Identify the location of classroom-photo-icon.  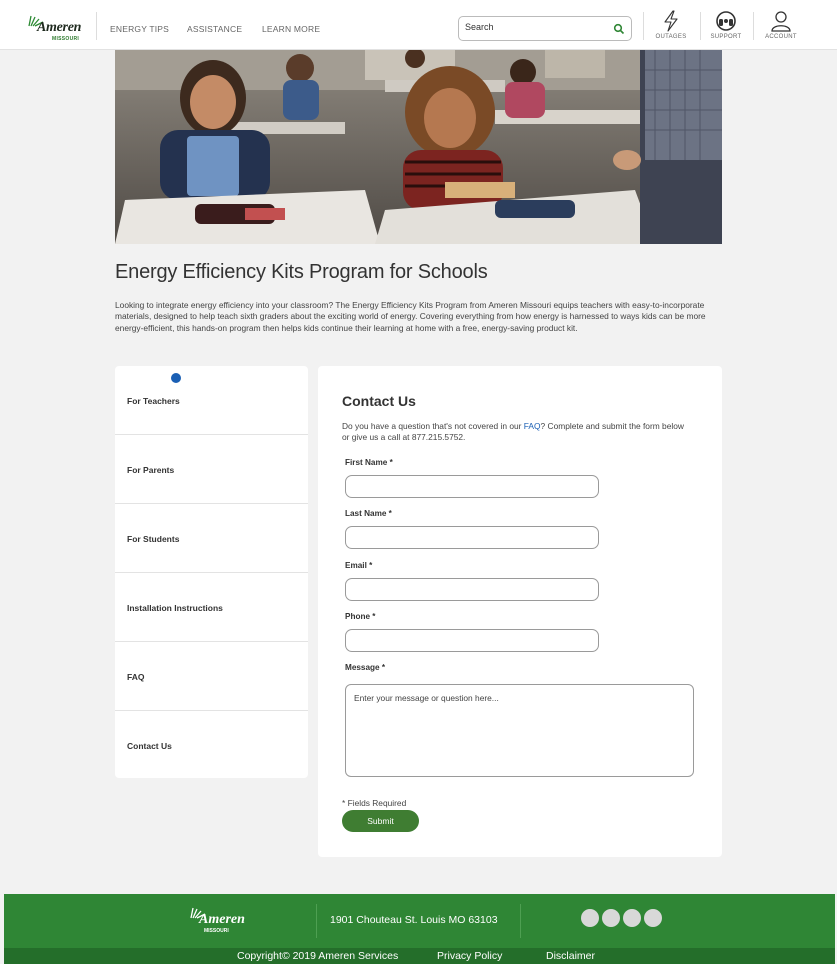
(418, 147).